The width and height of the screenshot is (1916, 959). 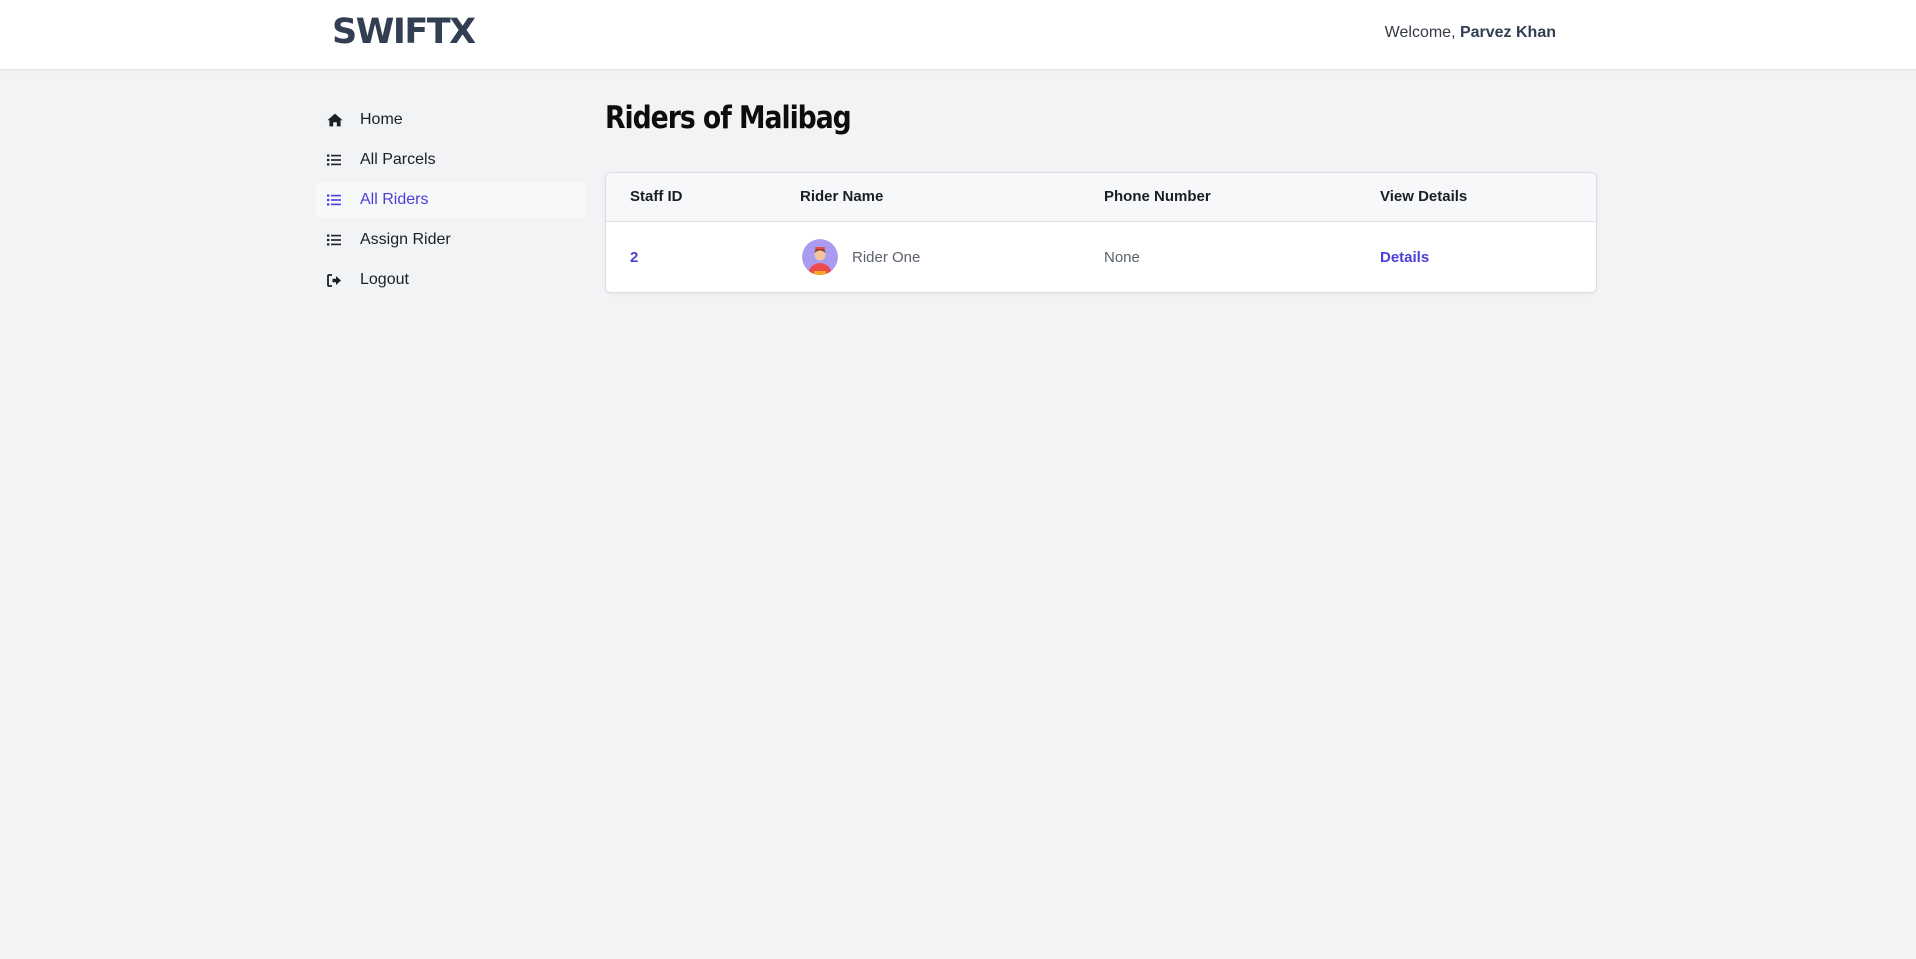 I want to click on rider-avatar, so click(x=820, y=257).